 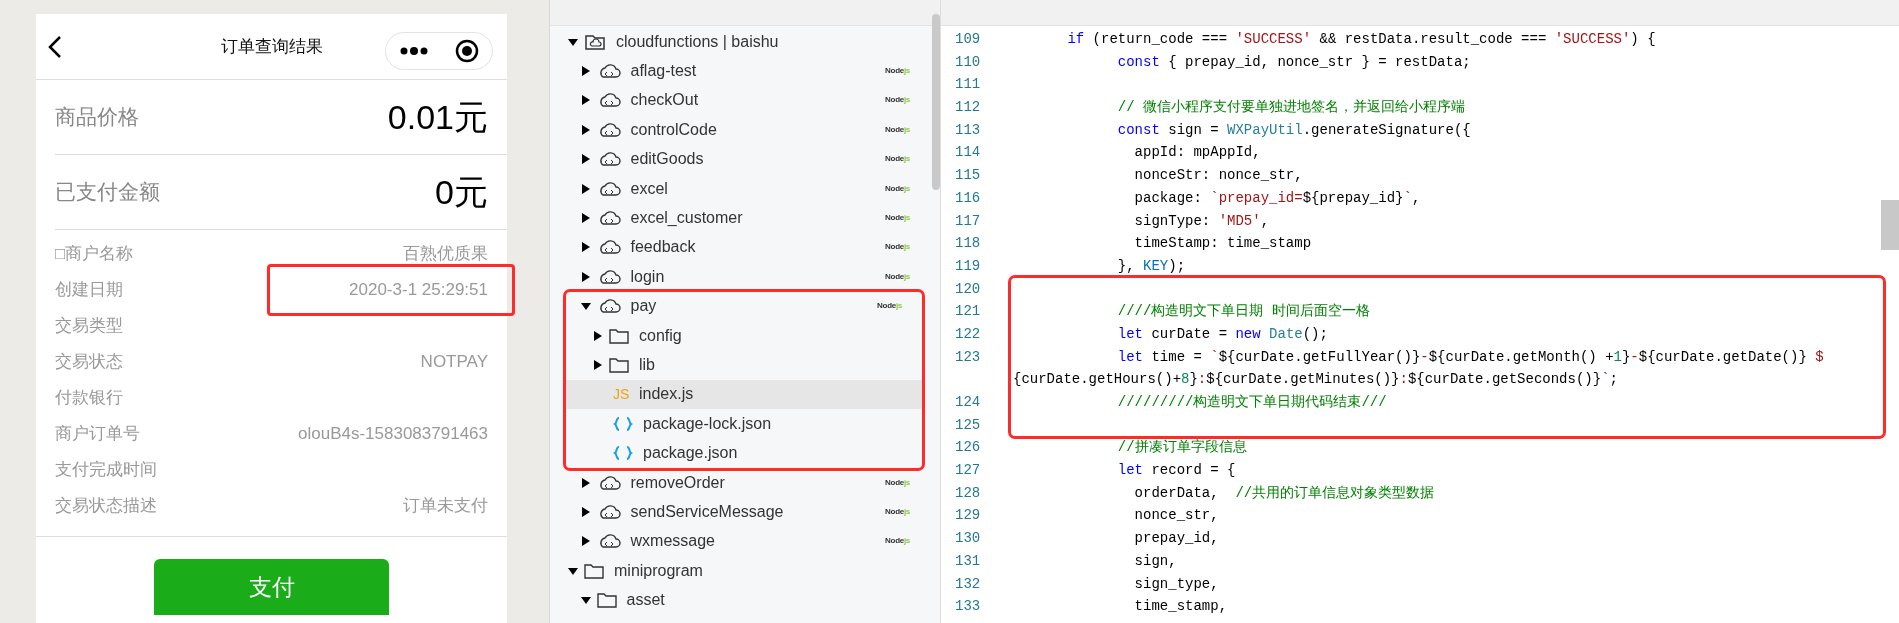 What do you see at coordinates (740, 277) in the screenshot?
I see `tree-item: login Nodejs` at bounding box center [740, 277].